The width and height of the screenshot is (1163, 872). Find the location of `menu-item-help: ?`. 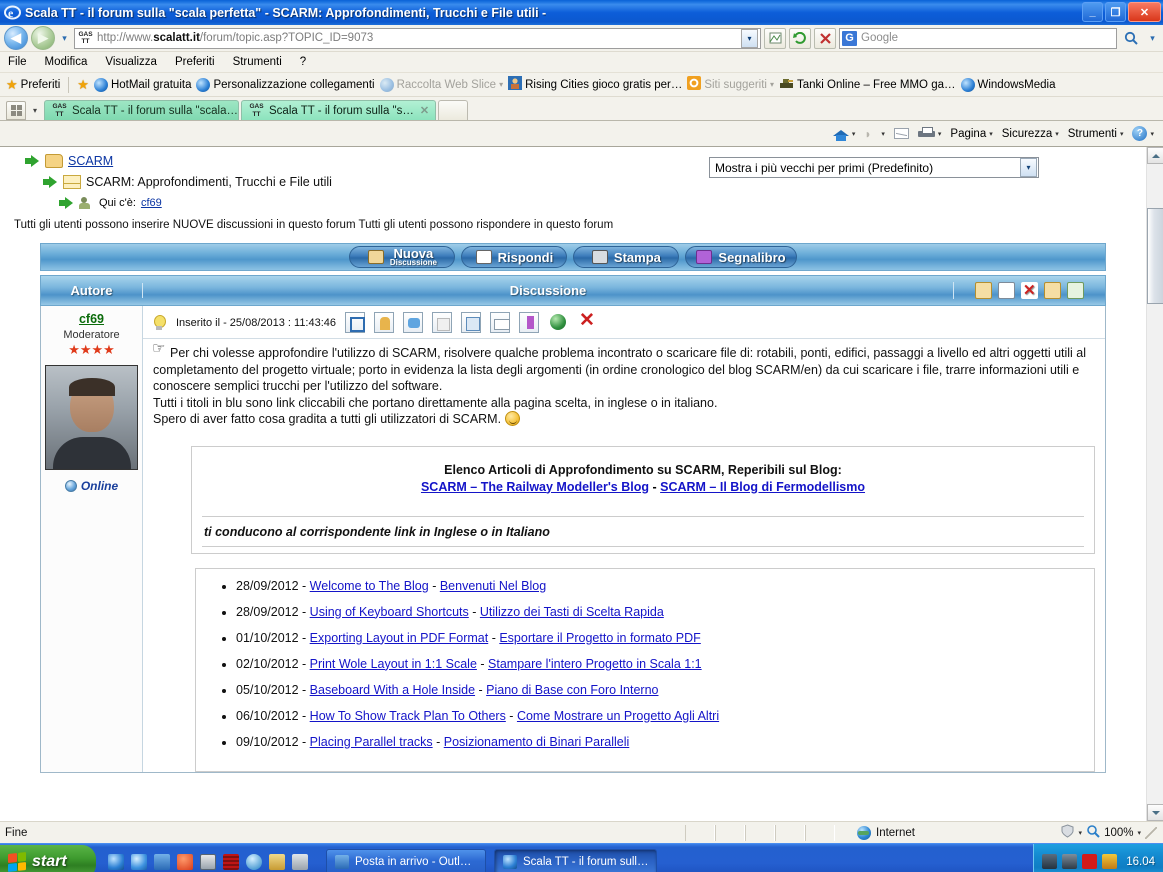

menu-item-help: ? is located at coordinates (303, 62).